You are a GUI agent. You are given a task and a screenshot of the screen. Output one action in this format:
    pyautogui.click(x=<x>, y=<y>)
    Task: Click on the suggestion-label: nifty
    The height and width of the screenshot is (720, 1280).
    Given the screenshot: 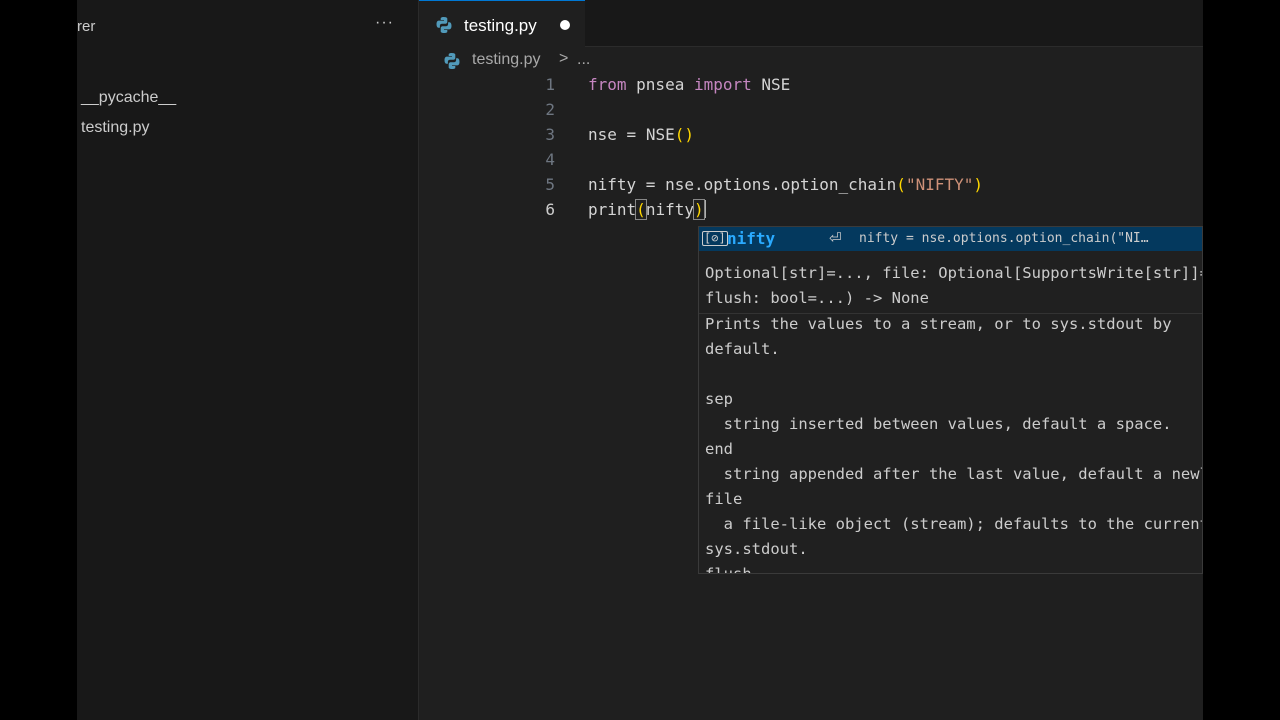 What is the action you would take?
    pyautogui.click(x=751, y=238)
    